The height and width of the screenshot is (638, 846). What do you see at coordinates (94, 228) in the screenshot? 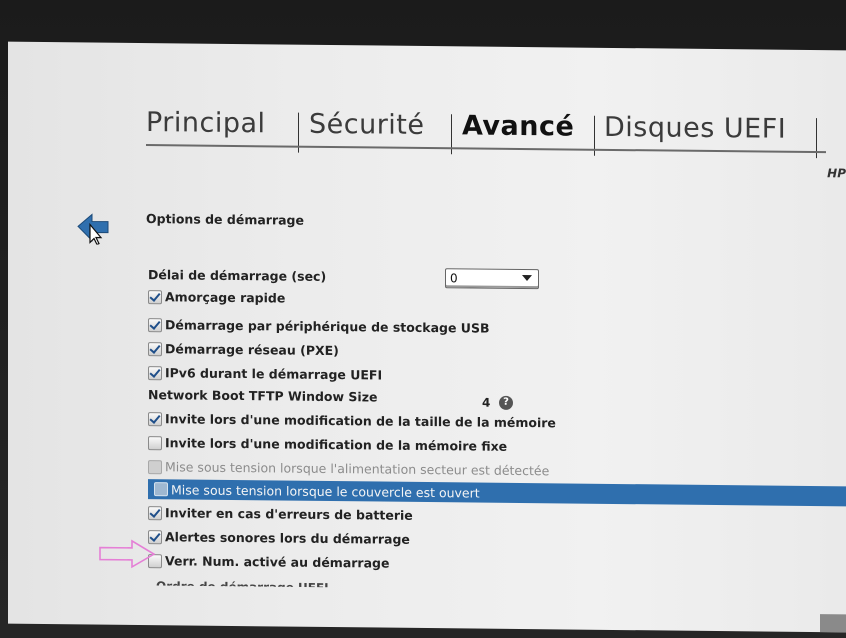
I see `back-arrow-icon` at bounding box center [94, 228].